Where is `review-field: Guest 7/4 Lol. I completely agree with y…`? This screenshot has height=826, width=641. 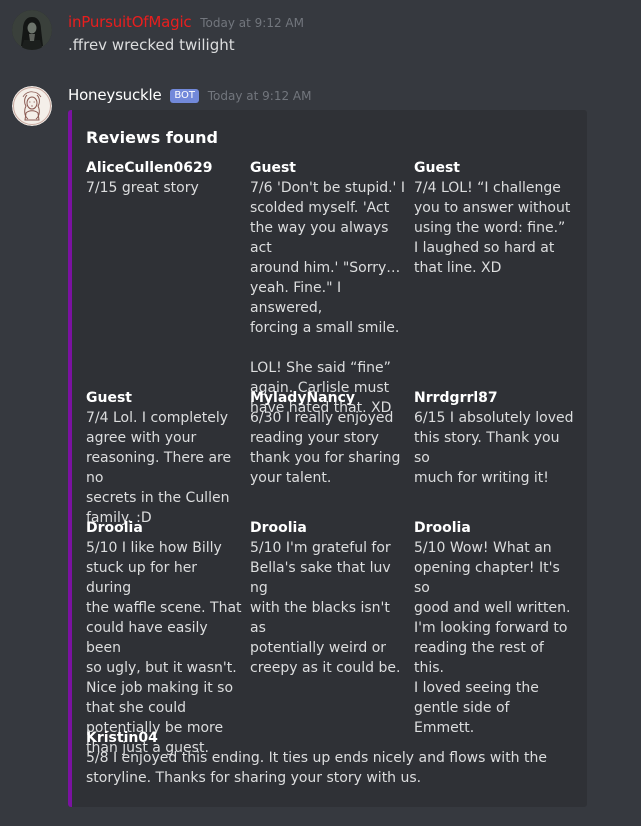
review-field: Guest 7/4 Lol. I completely agree with y… is located at coordinates (166, 458).